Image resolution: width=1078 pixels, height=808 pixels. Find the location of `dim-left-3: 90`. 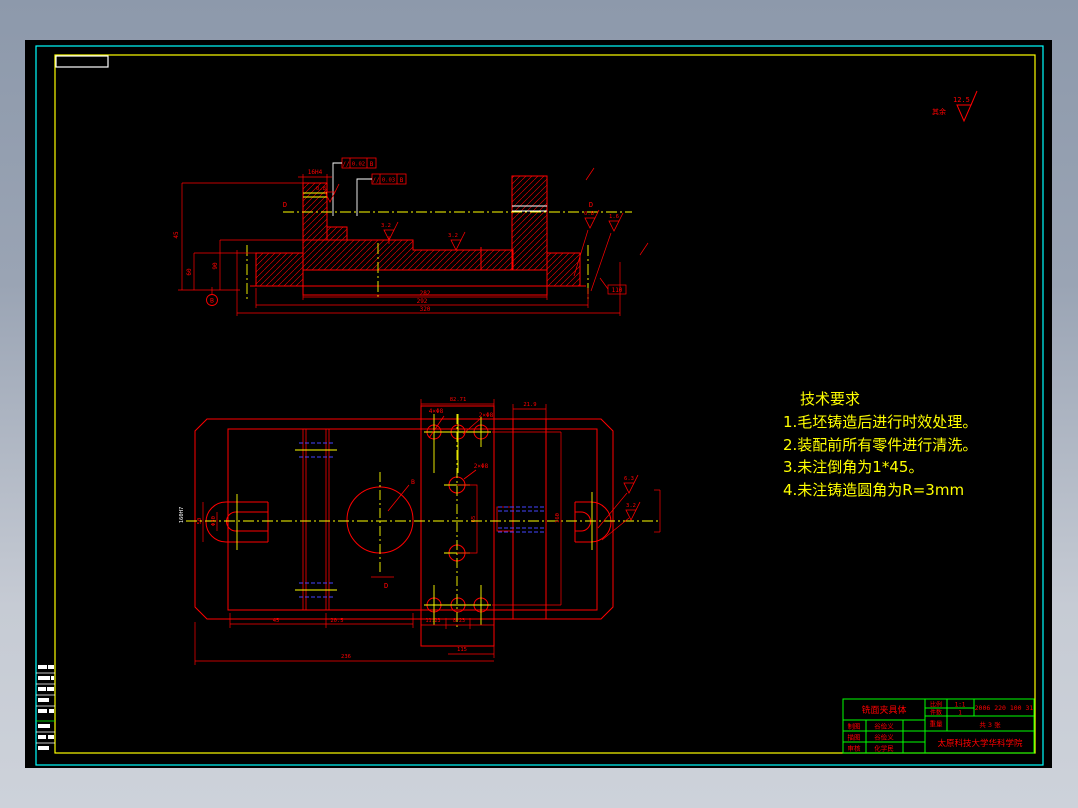

dim-left-3: 90 is located at coordinates (215, 266).